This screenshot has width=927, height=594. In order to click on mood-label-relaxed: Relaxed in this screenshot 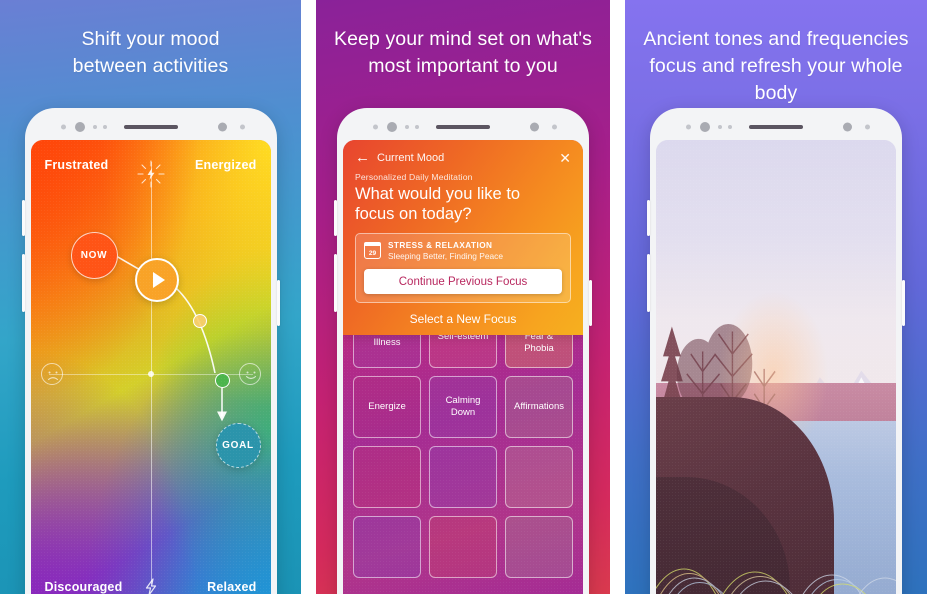, I will do `click(232, 587)`.